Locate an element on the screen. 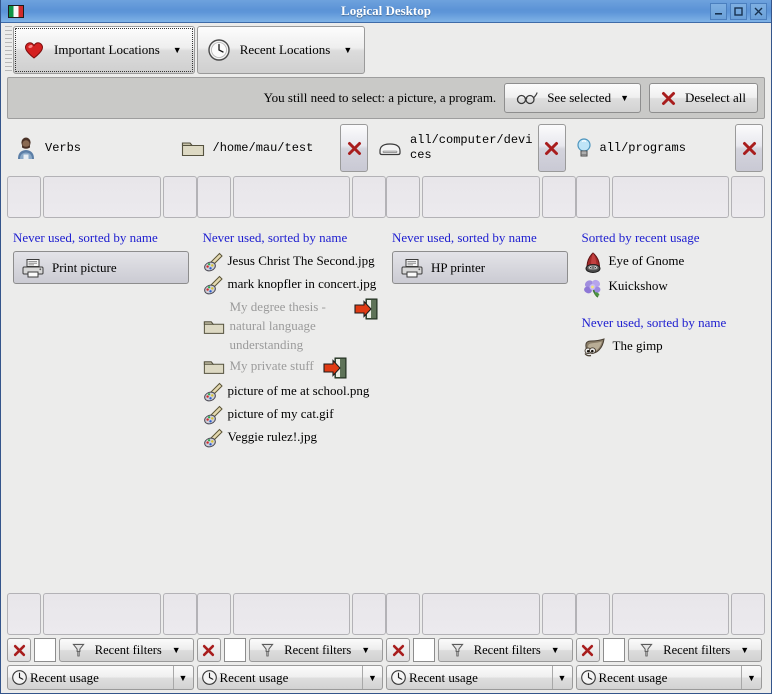  deselect-all-button: Deselect all is located at coordinates (703, 98).